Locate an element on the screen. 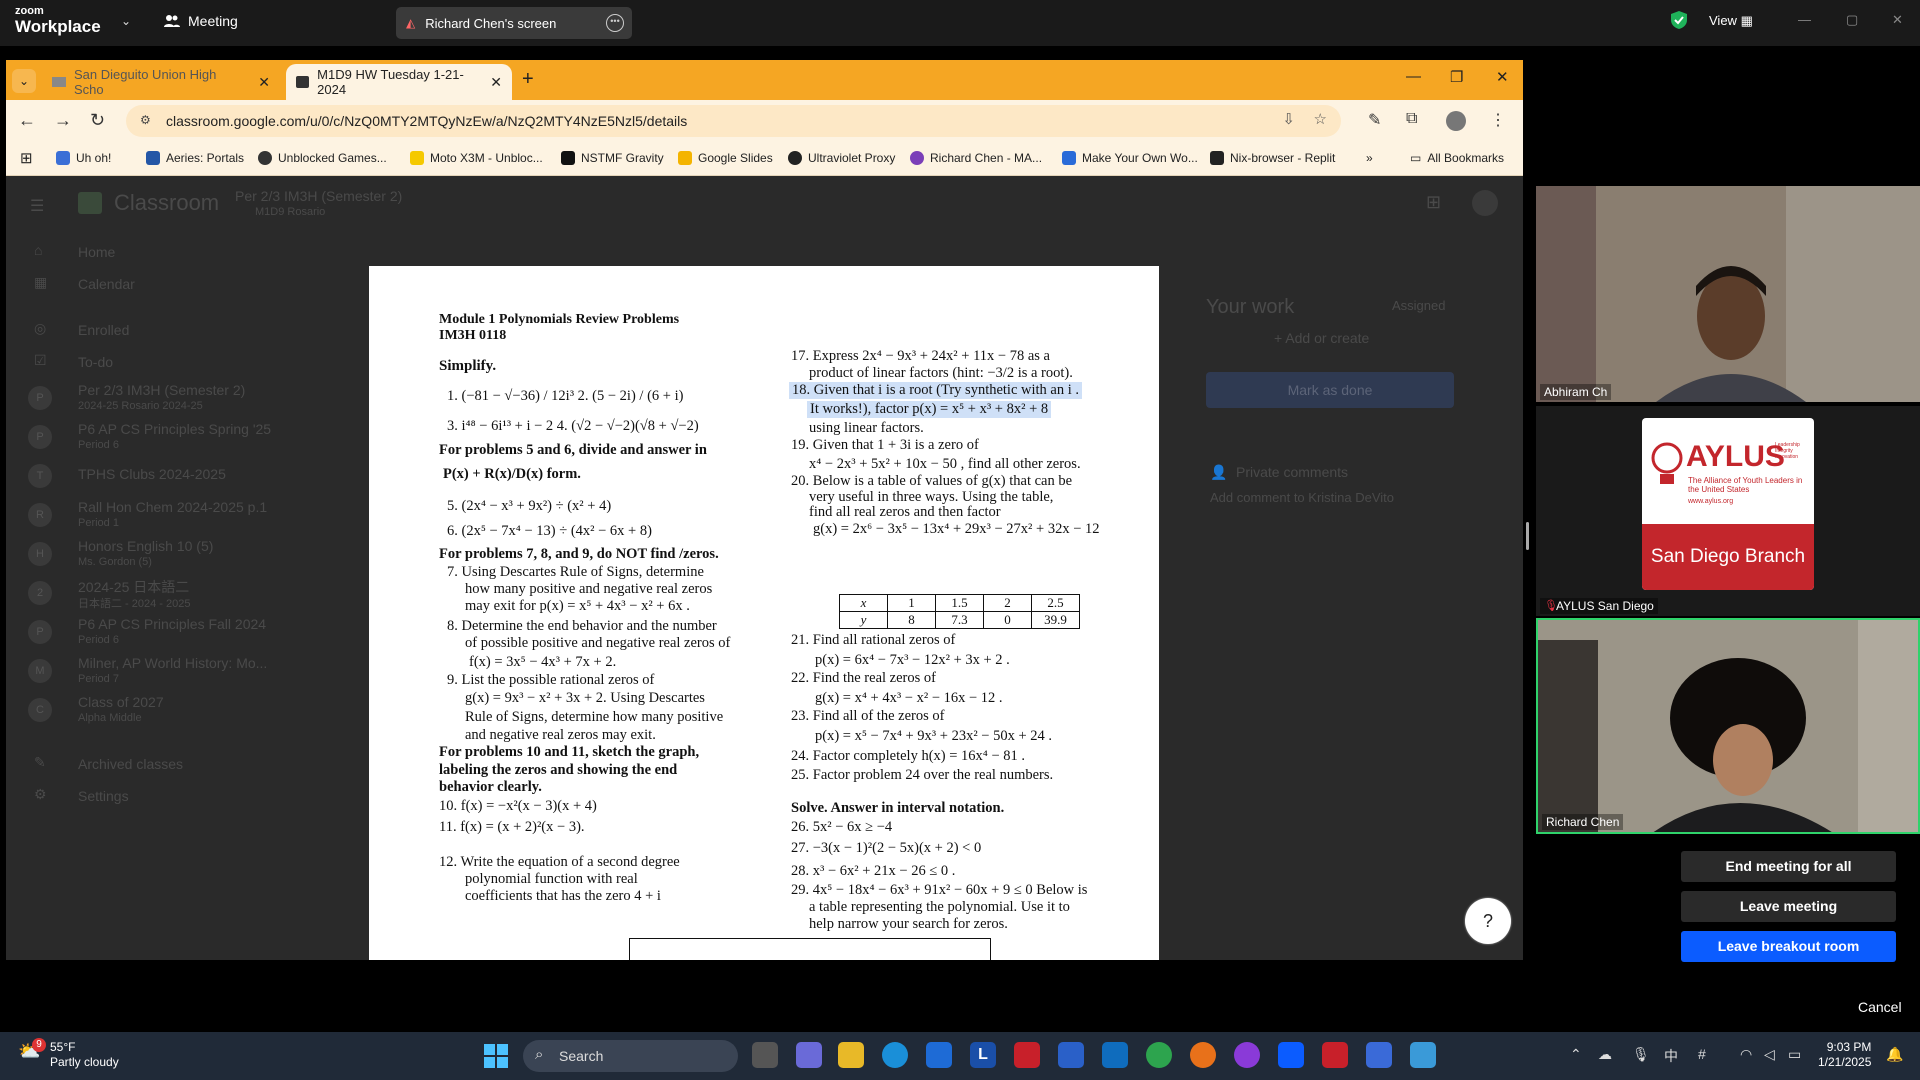  chrome-profile-icon is located at coordinates (1203, 1055).